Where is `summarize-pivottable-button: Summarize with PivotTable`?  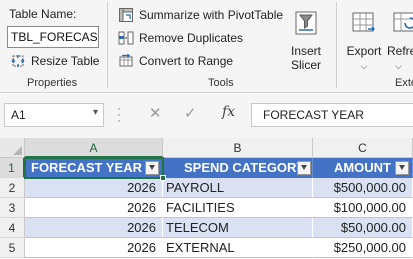
summarize-pivottable-button: Summarize with PivotTable is located at coordinates (200, 15).